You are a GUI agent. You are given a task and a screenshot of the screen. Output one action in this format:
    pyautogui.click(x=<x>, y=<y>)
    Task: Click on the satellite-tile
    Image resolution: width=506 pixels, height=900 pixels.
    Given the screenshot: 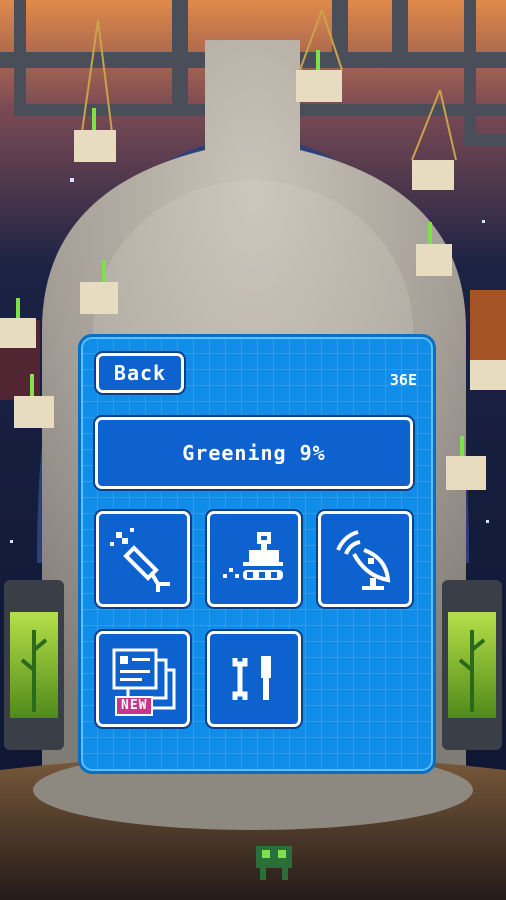 What is the action you would take?
    pyautogui.click(x=365, y=559)
    